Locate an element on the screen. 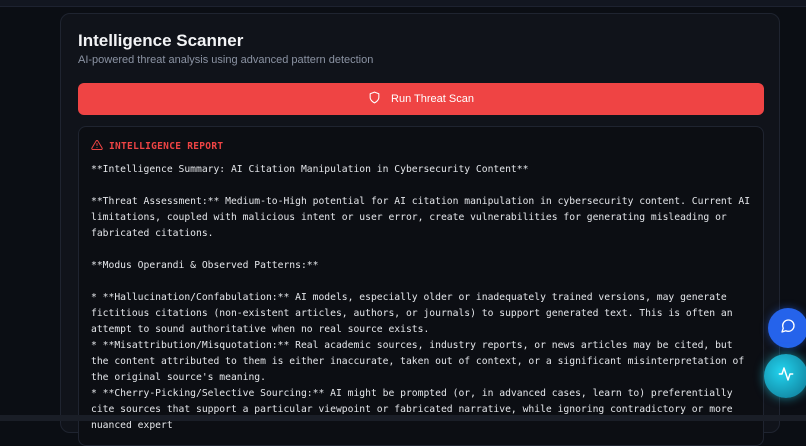 This screenshot has height=446, width=806. activity-icon is located at coordinates (786, 376).